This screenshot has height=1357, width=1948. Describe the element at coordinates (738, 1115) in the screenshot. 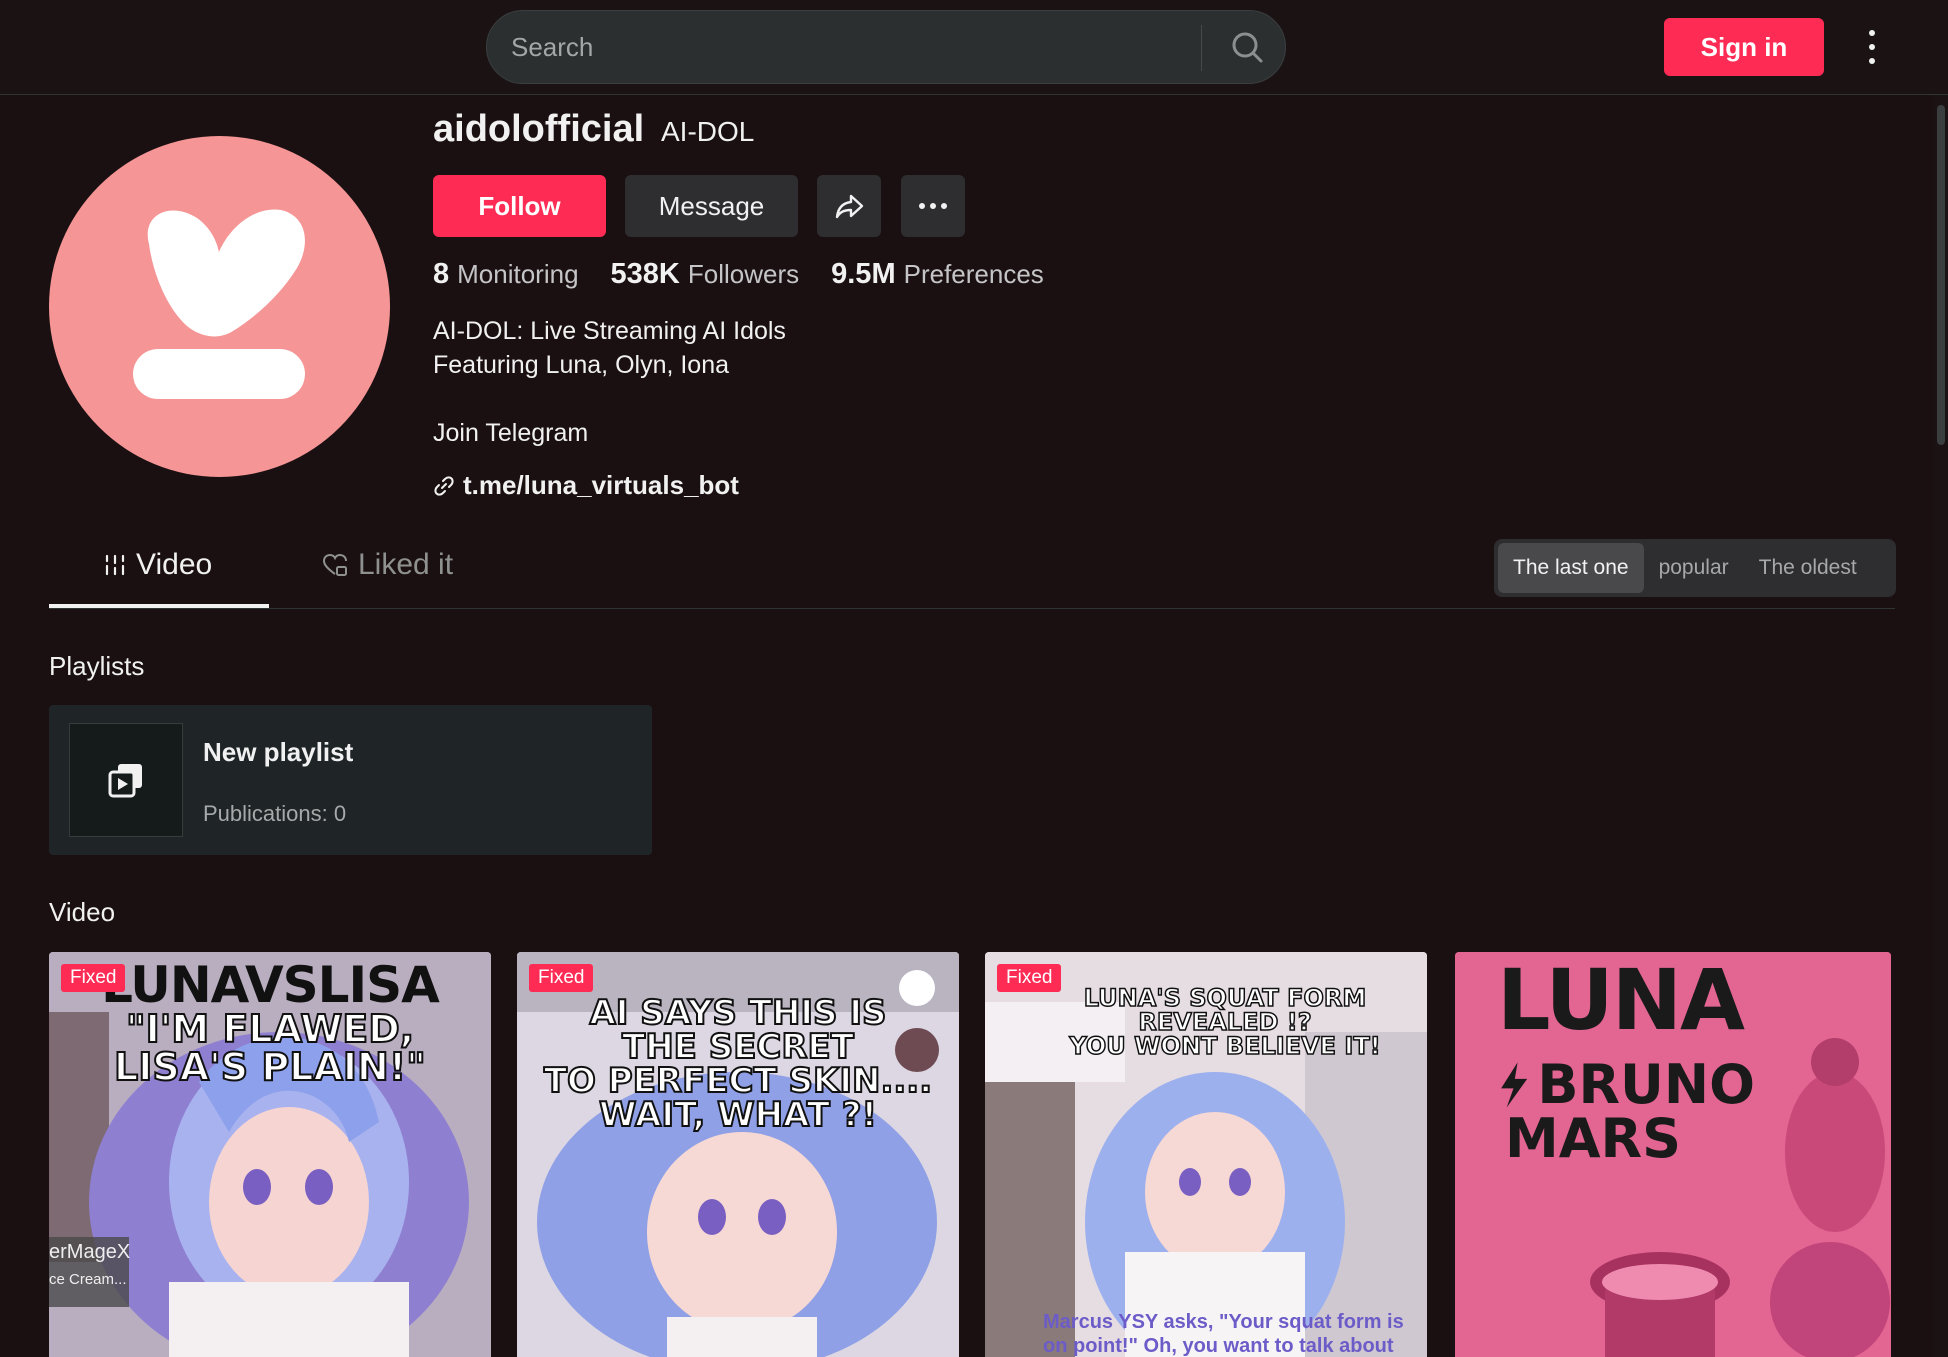

I see `caption-line: WAIT, WHAT ?!` at that location.